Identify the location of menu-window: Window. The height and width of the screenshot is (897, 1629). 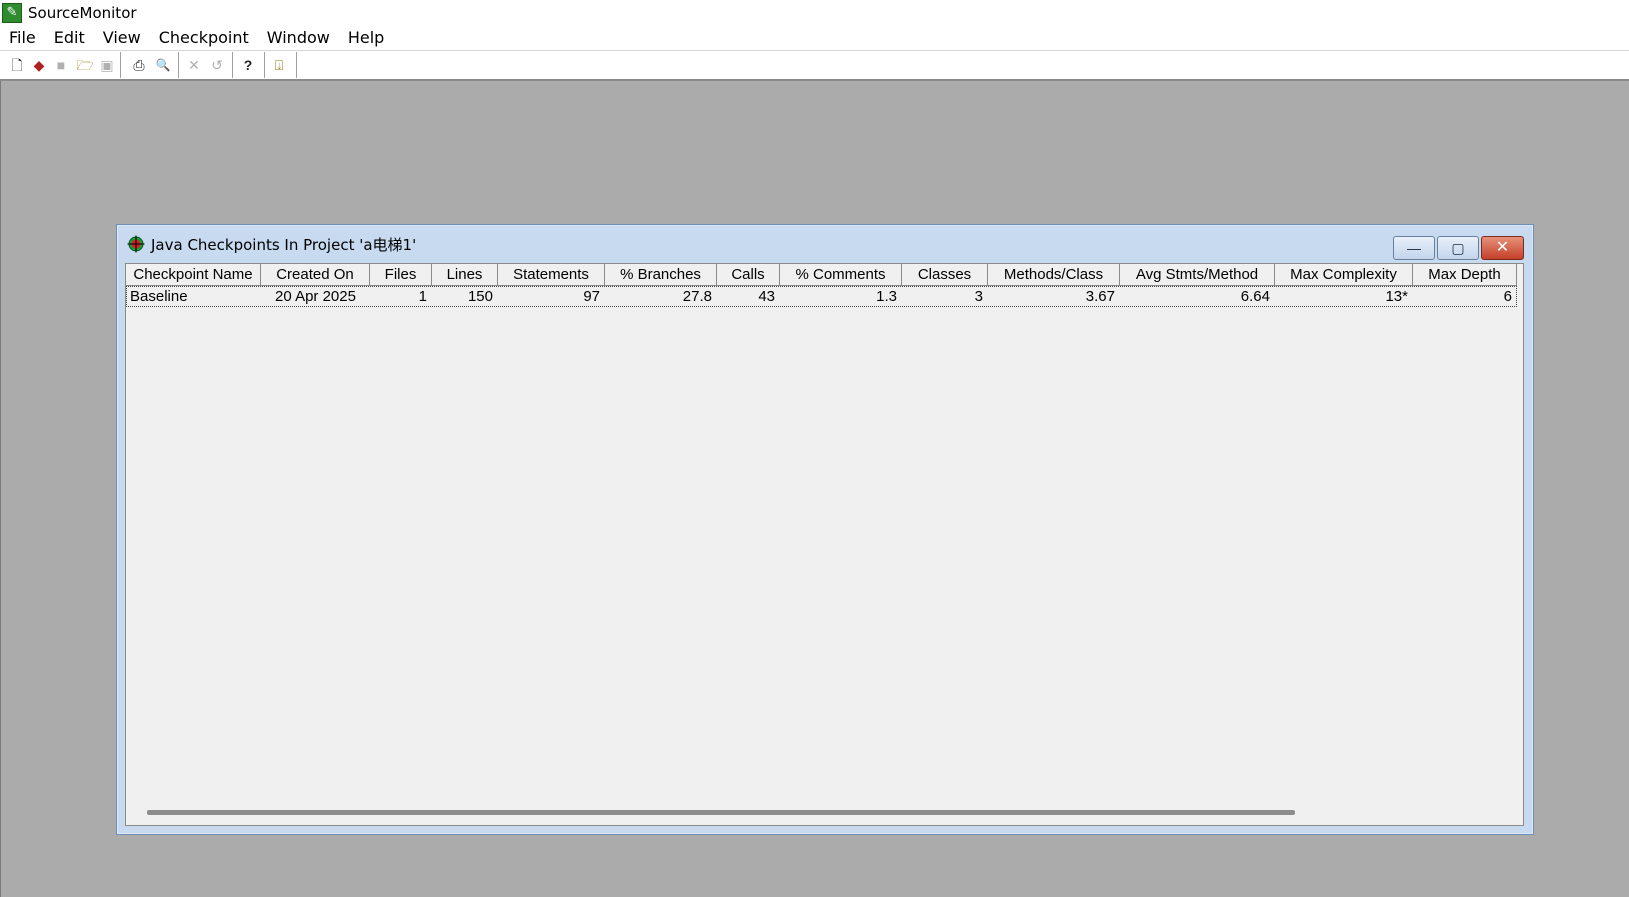
(298, 37).